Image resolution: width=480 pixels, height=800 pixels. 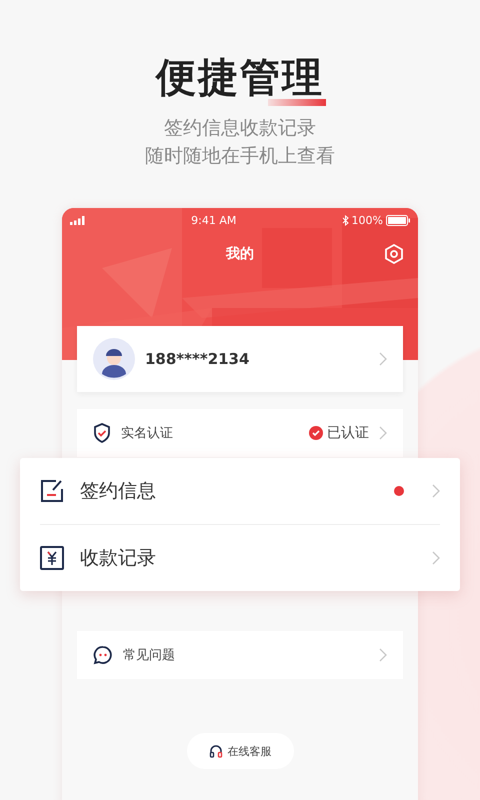 I want to click on headline: 便捷管理, so click(x=240, y=78).